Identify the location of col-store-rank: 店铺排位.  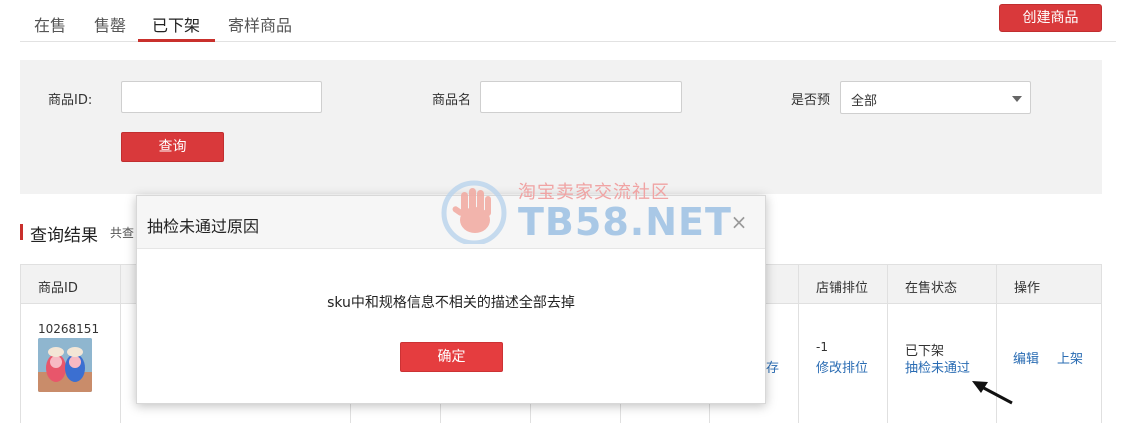
(842, 288).